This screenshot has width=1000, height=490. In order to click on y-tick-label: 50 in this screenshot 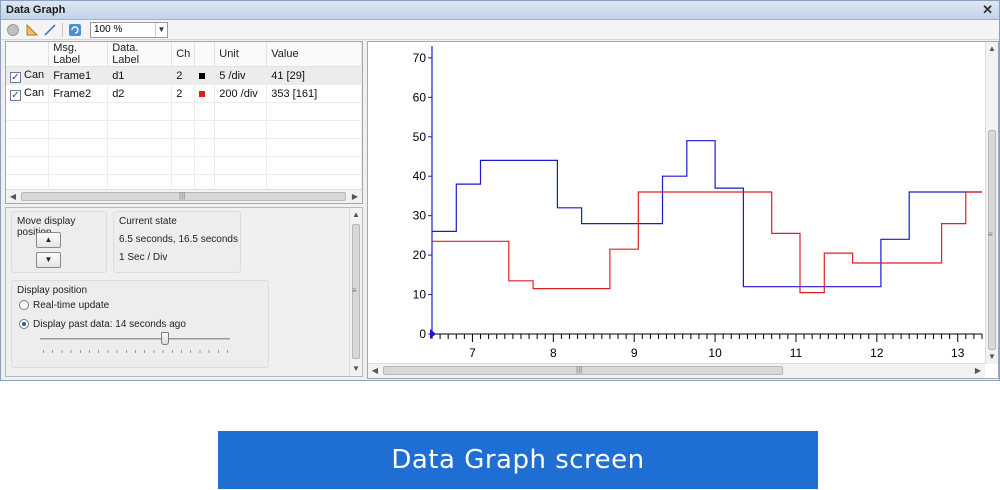, I will do `click(420, 137)`.